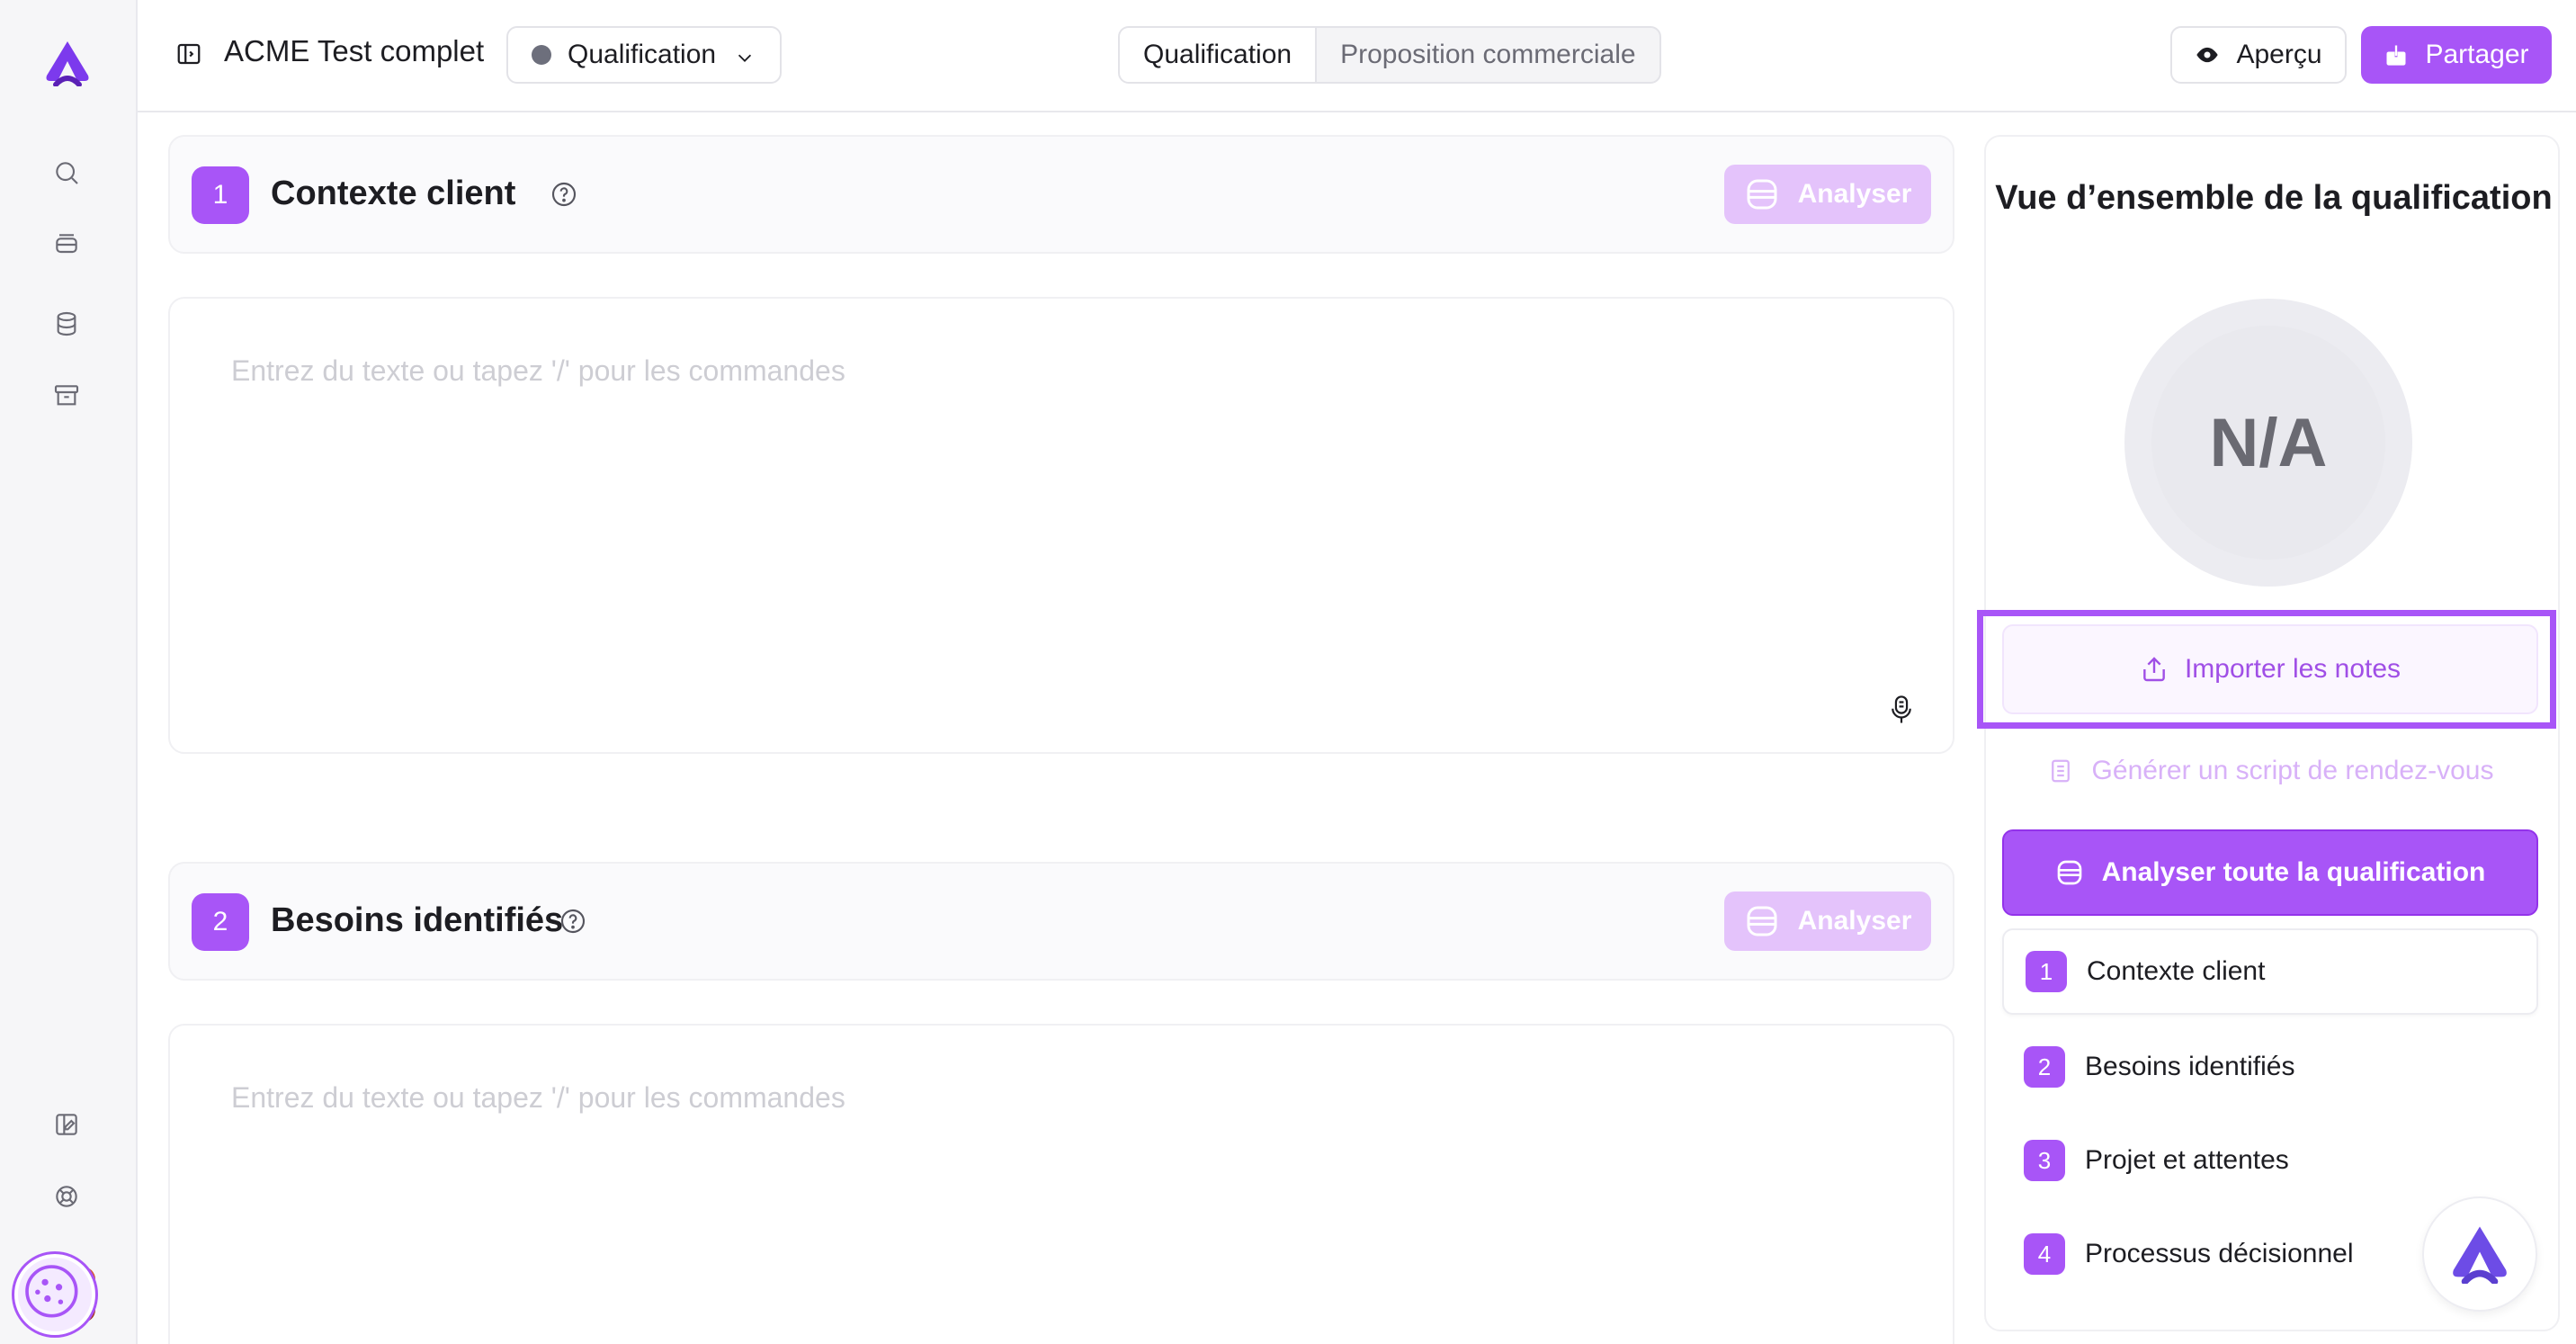 Image resolution: width=2576 pixels, height=1344 pixels. I want to click on import-notes-label: Importer les notes, so click(2293, 669).